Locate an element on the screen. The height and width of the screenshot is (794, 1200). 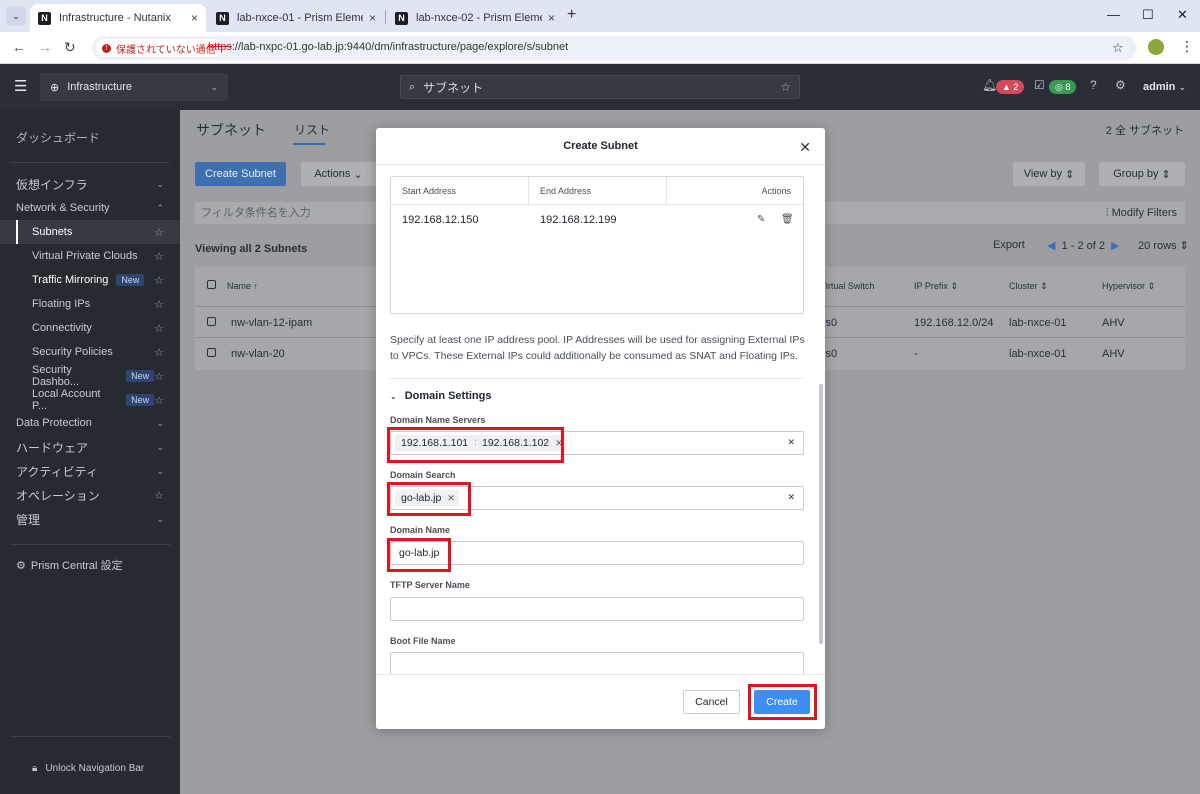
sidebar-item-operations: オペレーション ☆ is located at coordinates (90, 495).